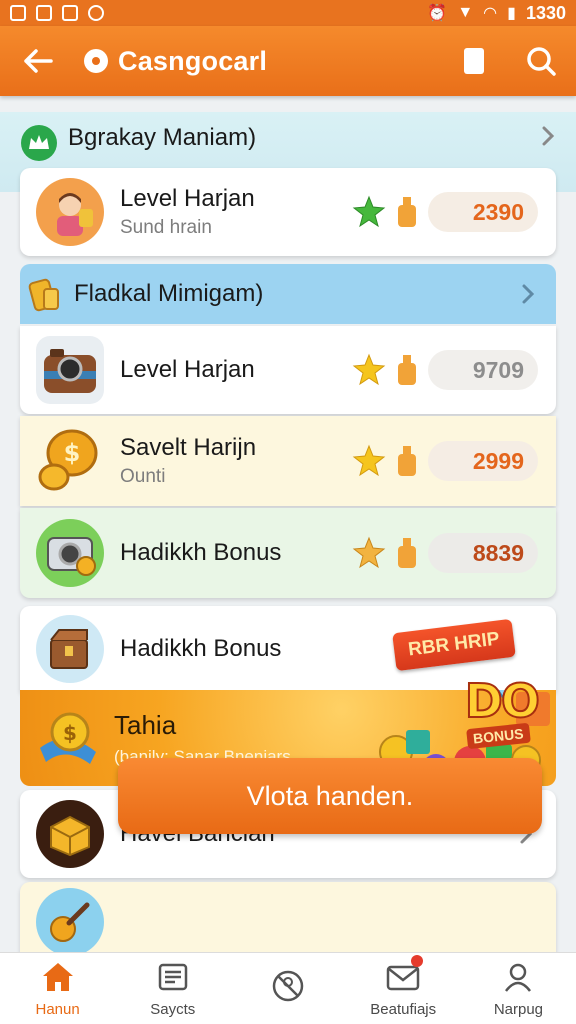 This screenshot has height=1024, width=576. Describe the element at coordinates (511, 61) in the screenshot. I see `app-actions` at that location.